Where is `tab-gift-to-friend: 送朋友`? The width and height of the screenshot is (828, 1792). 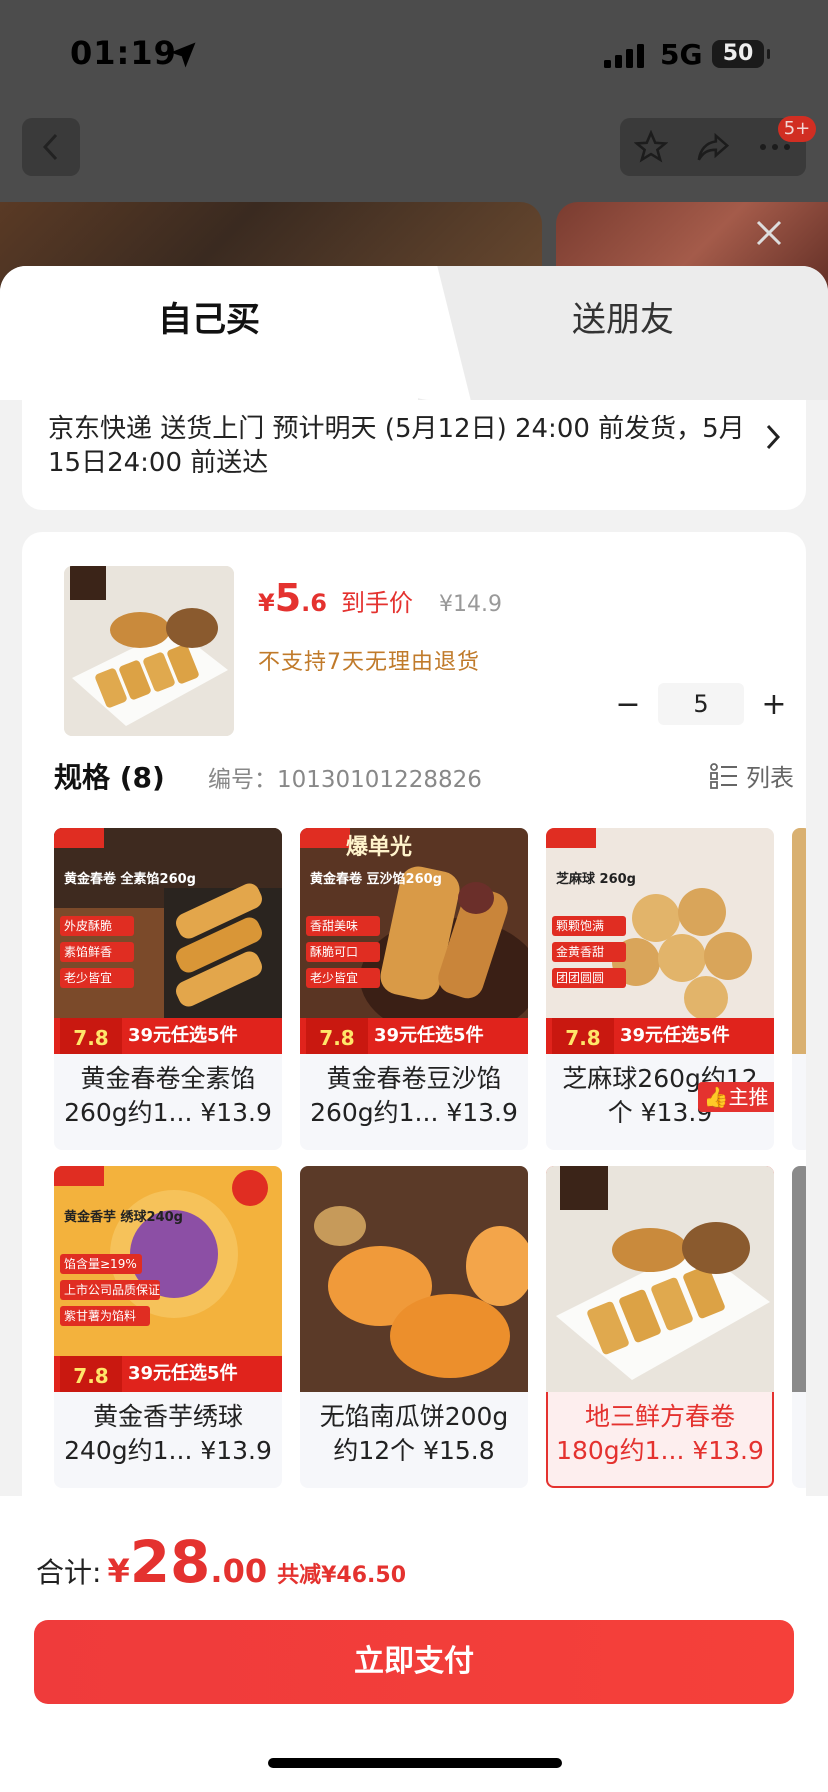
tab-gift-to-friend: 送朋友 is located at coordinates (623, 316).